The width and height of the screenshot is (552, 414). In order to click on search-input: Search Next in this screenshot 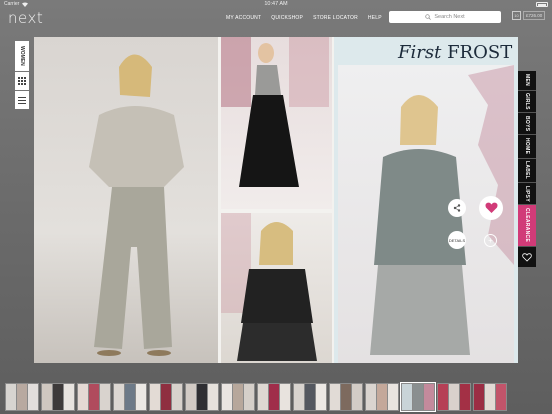, I will do `click(445, 17)`.